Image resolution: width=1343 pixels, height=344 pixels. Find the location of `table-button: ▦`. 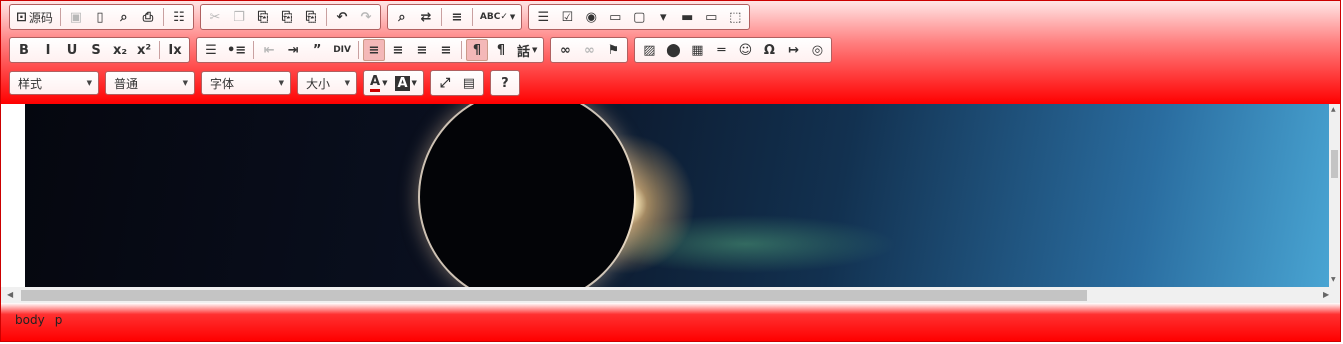

table-button: ▦ is located at coordinates (697, 50).